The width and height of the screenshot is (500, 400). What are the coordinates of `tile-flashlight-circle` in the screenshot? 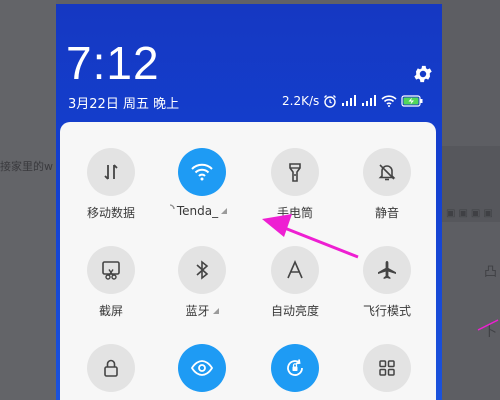 It's located at (295, 172).